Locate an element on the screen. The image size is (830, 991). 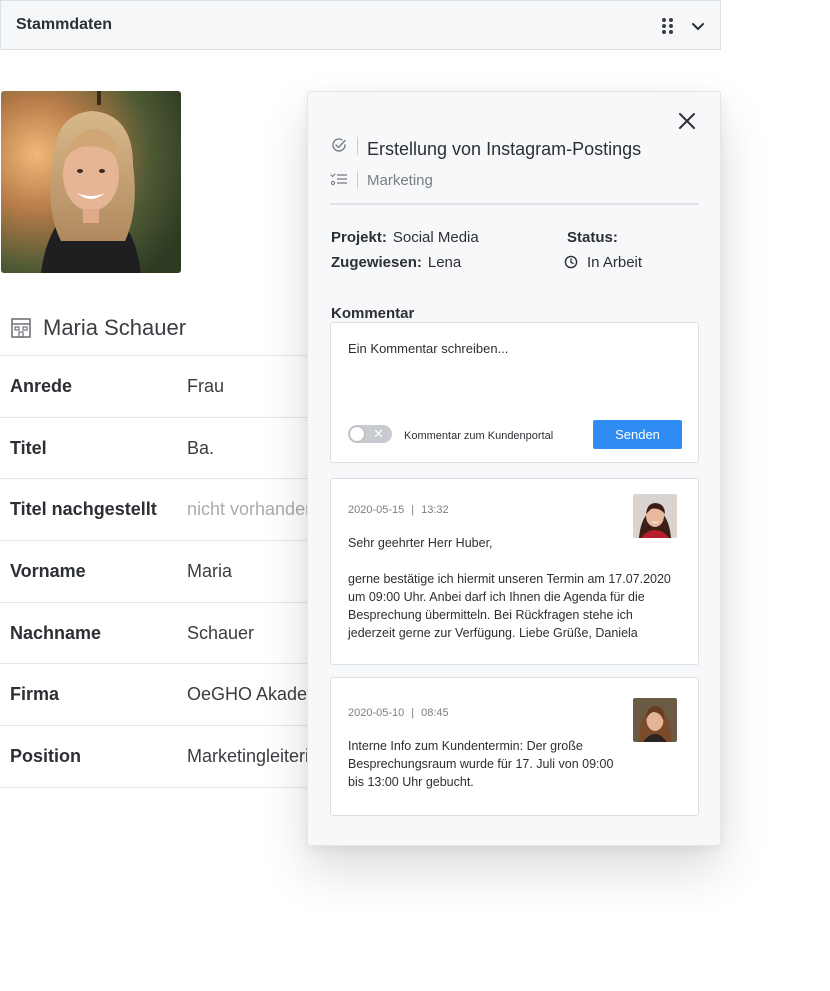
contact-header: Maria Schauer is located at coordinates (98, 328).